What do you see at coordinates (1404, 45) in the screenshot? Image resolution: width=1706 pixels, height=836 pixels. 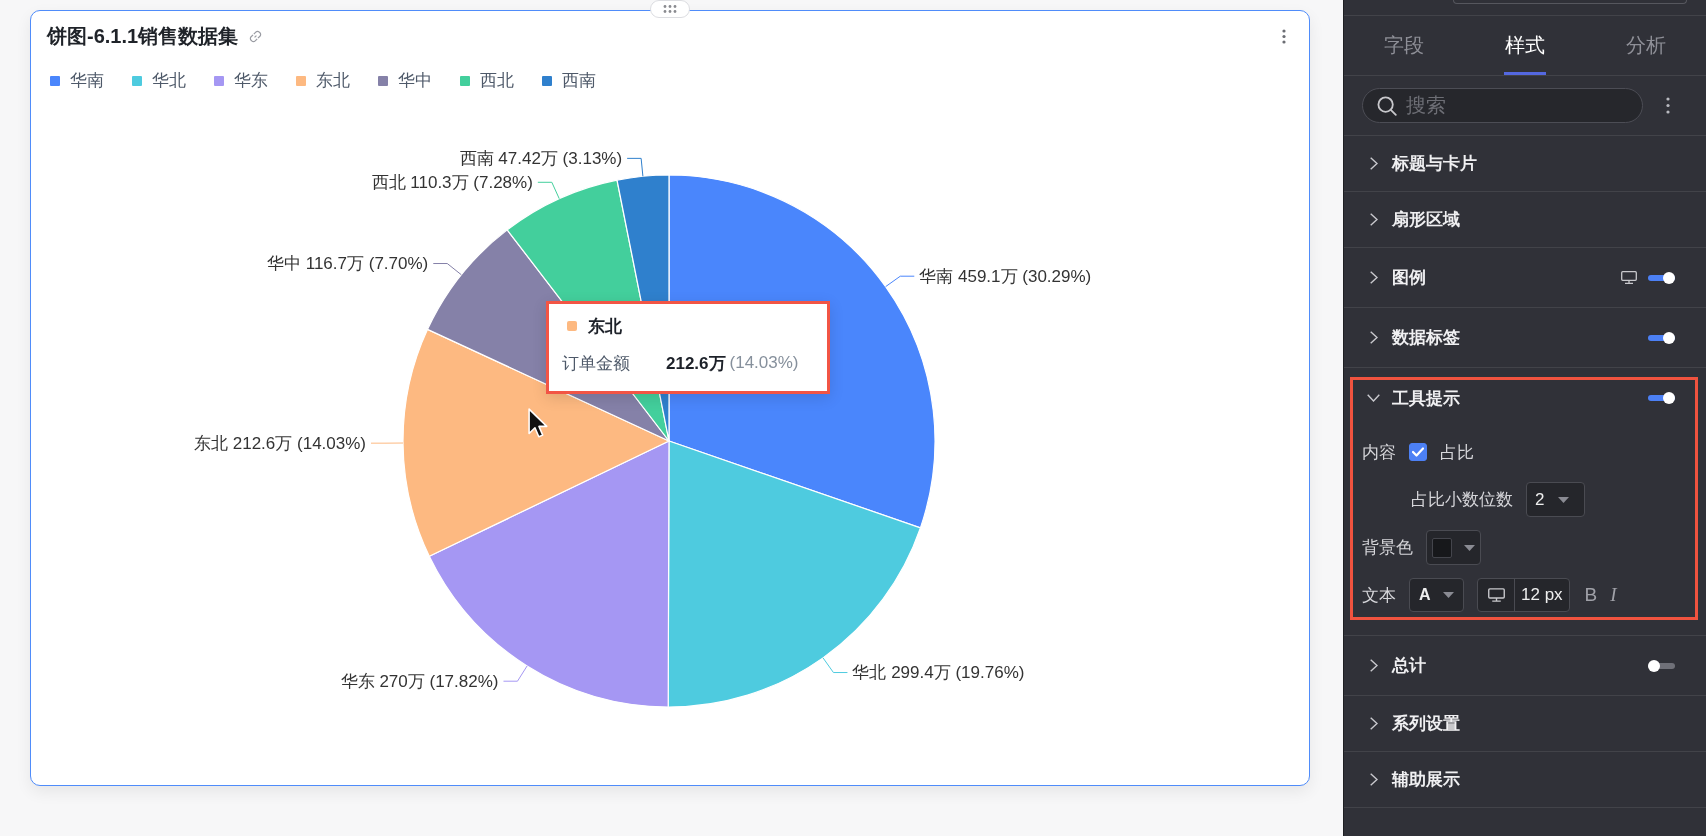 I see `tab: 字段` at bounding box center [1404, 45].